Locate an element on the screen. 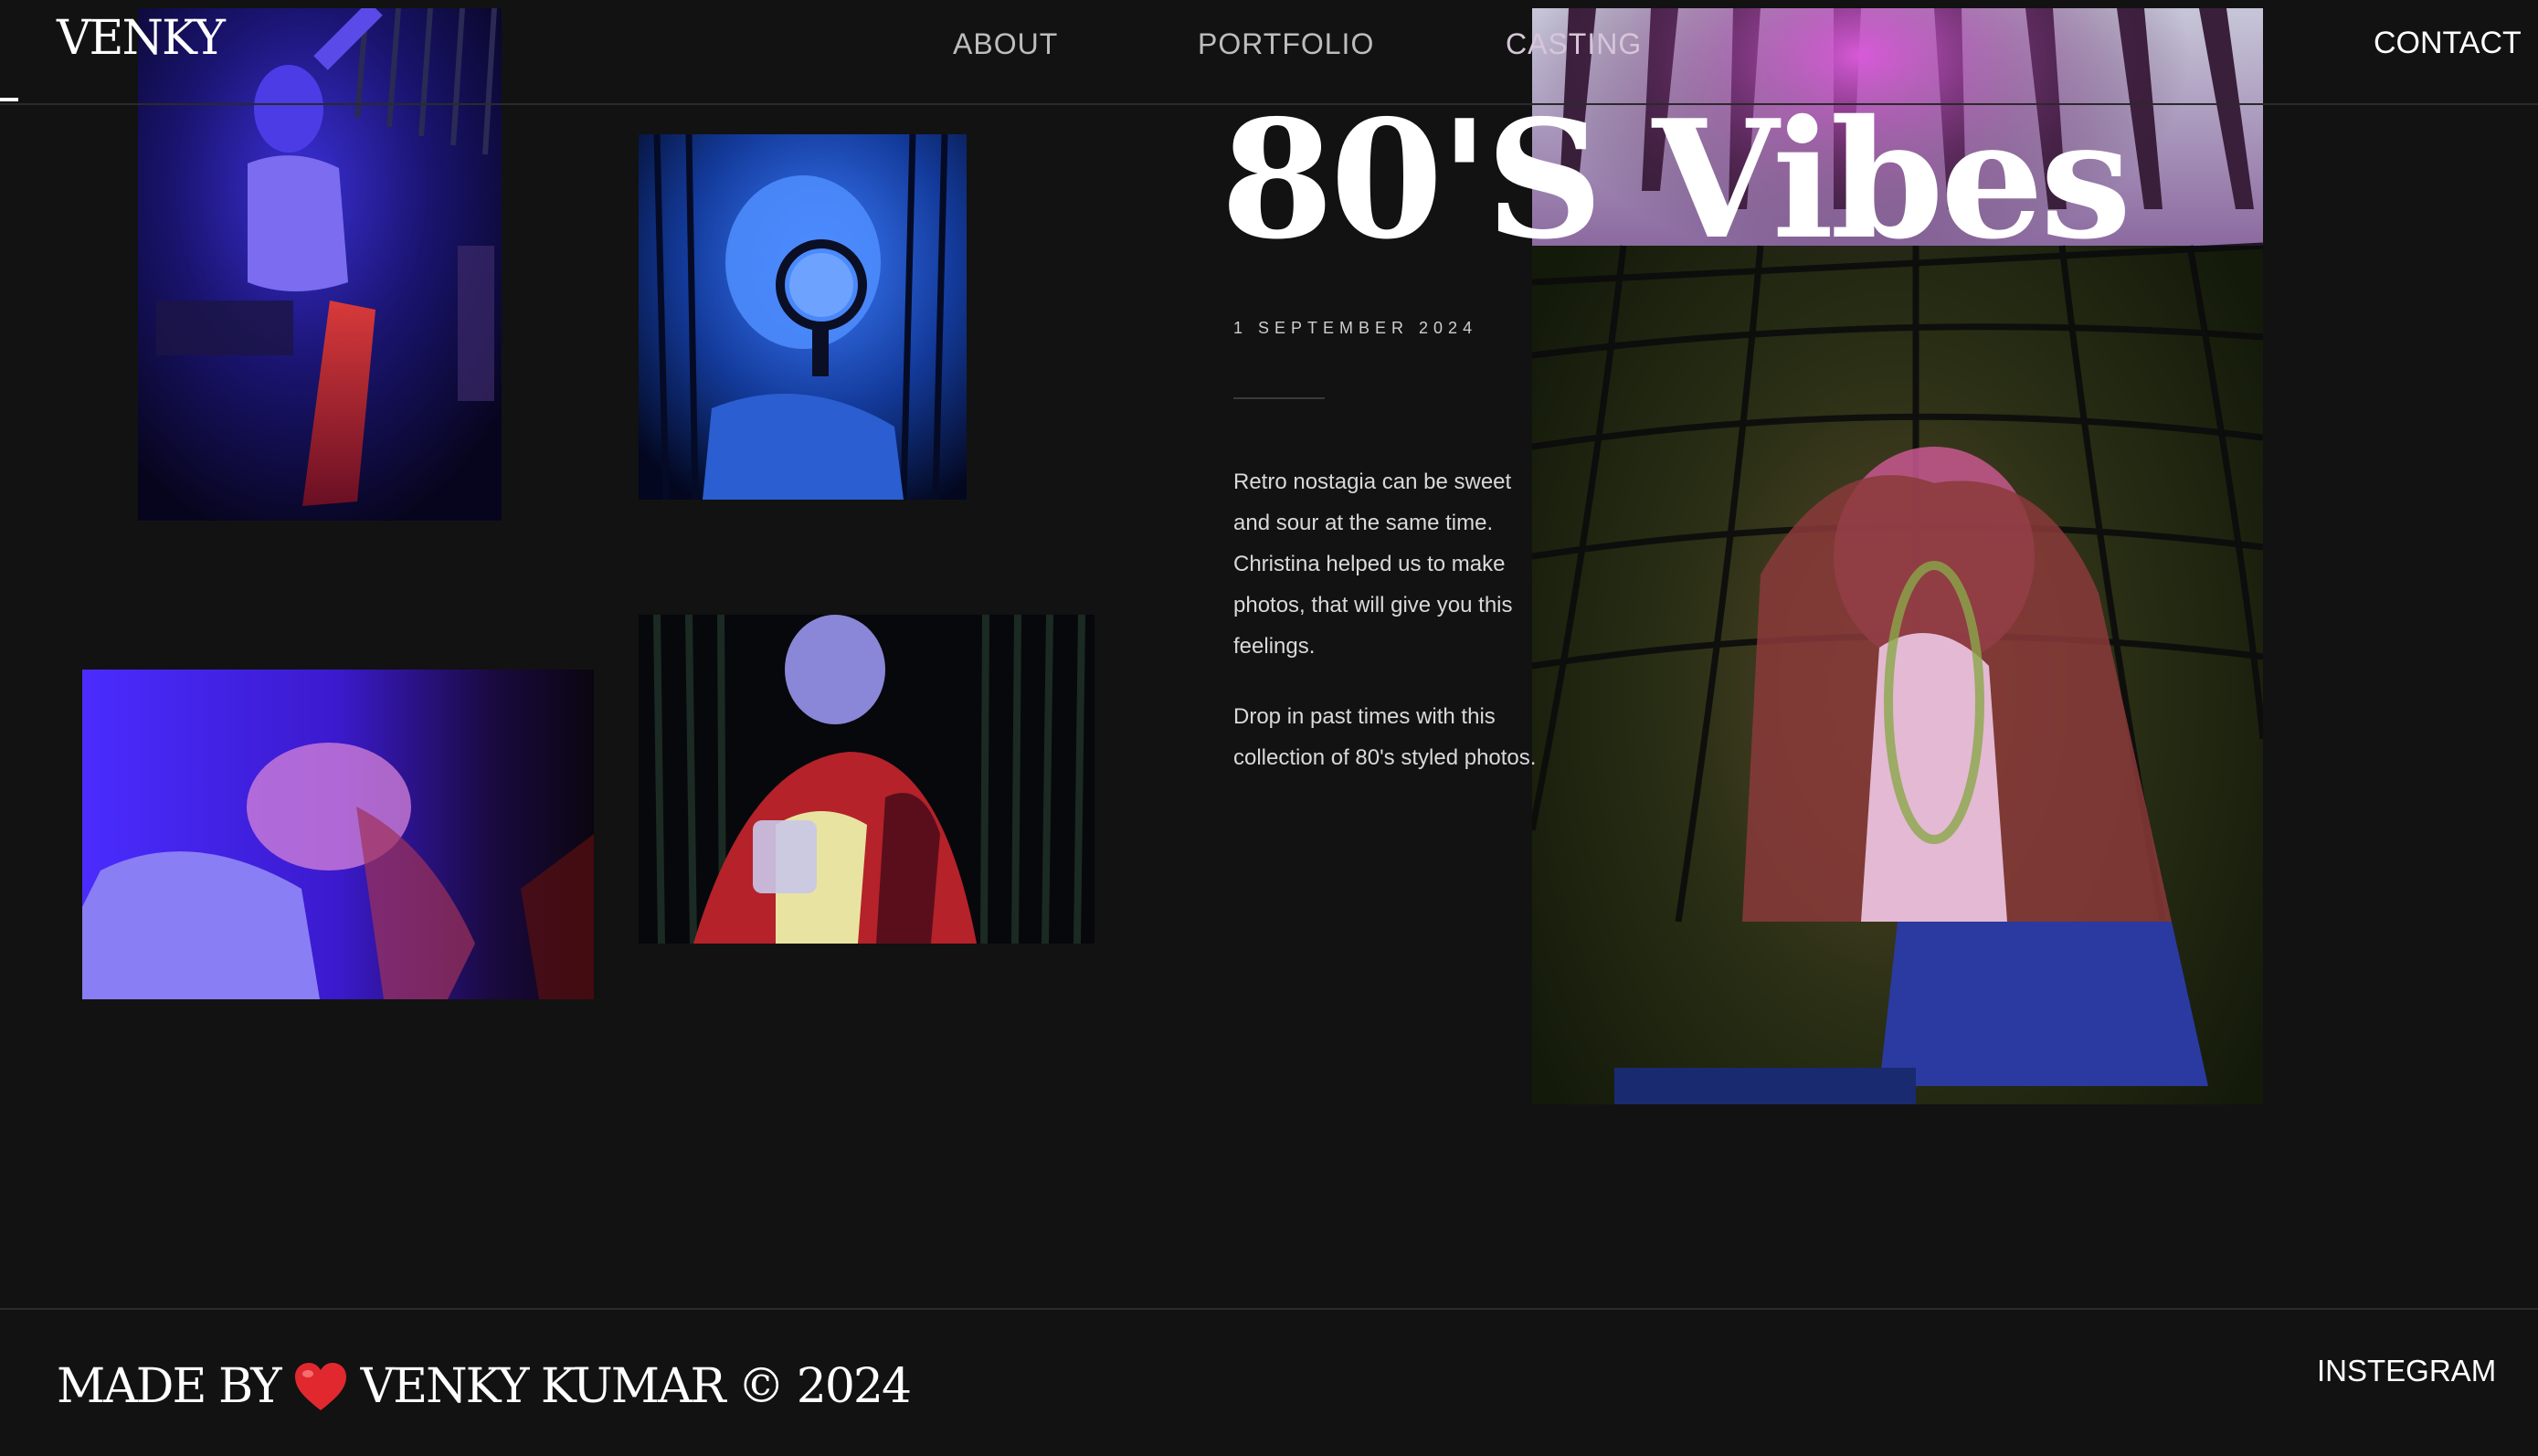 The height and width of the screenshot is (1456, 2538). article-date: 1 SEPTEMBER 2024 is located at coordinates (1355, 328).